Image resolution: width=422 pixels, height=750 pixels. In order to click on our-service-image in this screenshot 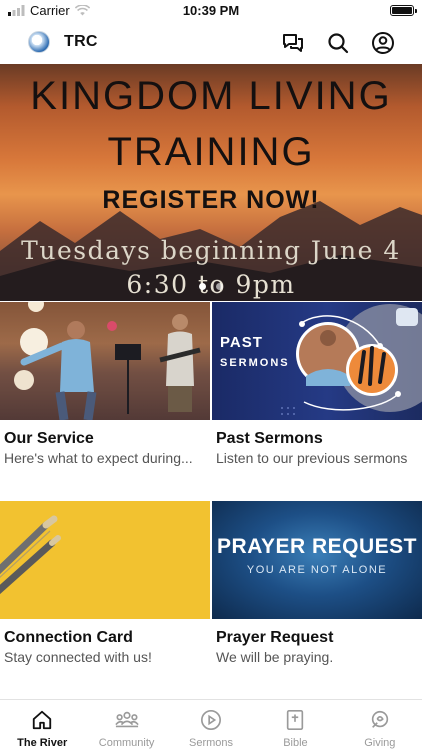, I will do `click(105, 361)`.